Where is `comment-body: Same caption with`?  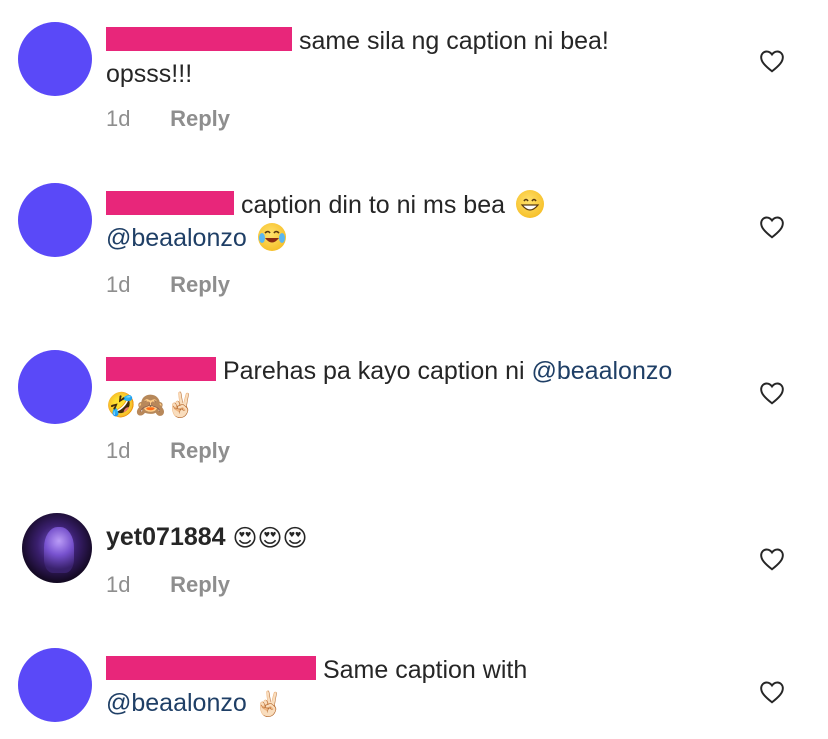 comment-body: Same caption with is located at coordinates (425, 670).